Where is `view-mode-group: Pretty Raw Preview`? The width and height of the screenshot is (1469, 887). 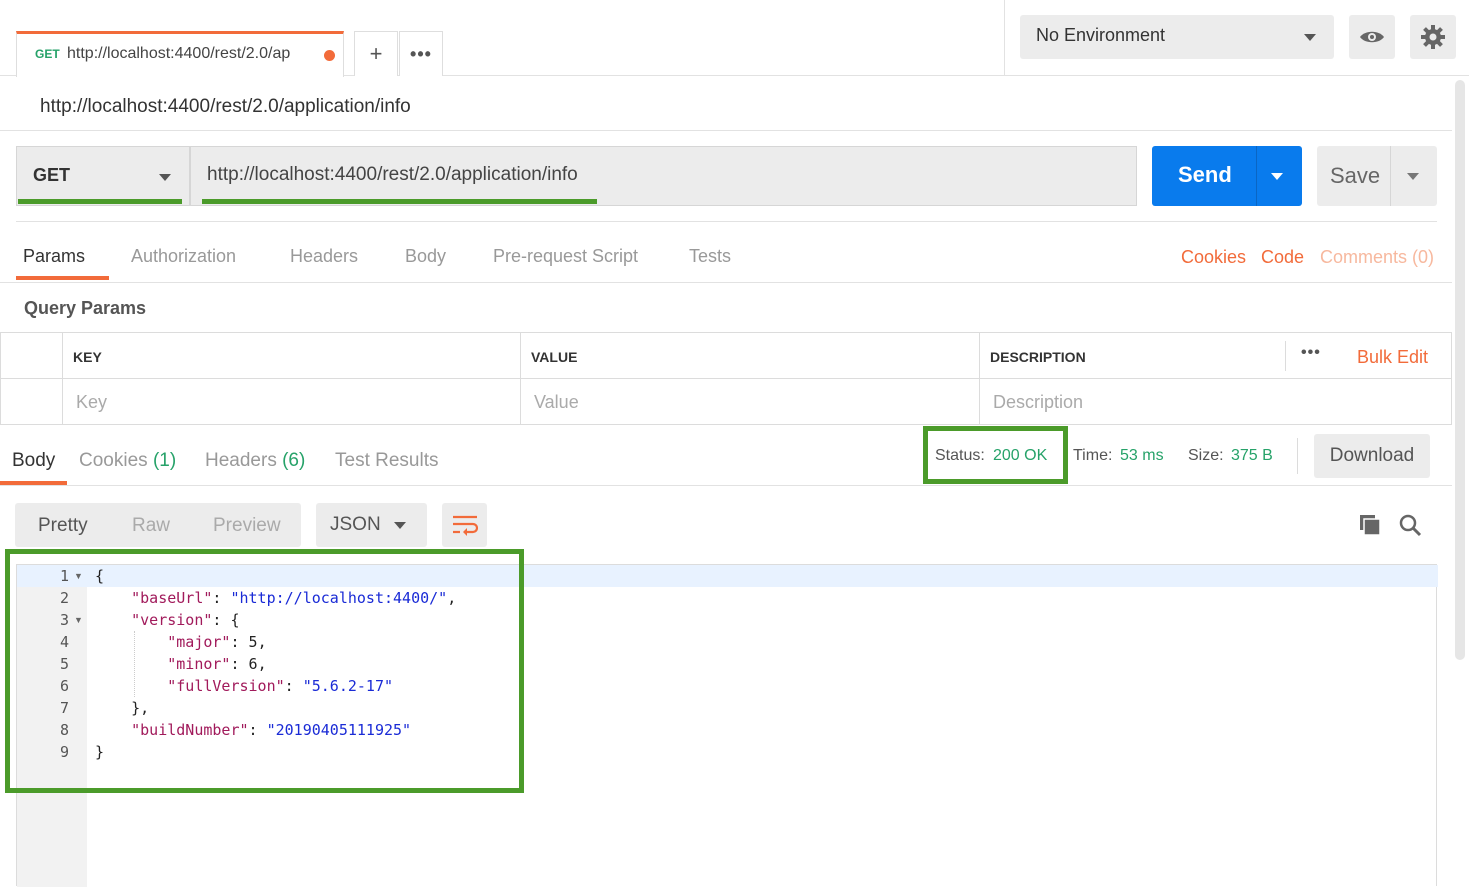
view-mode-group: Pretty Raw Preview is located at coordinates (158, 525).